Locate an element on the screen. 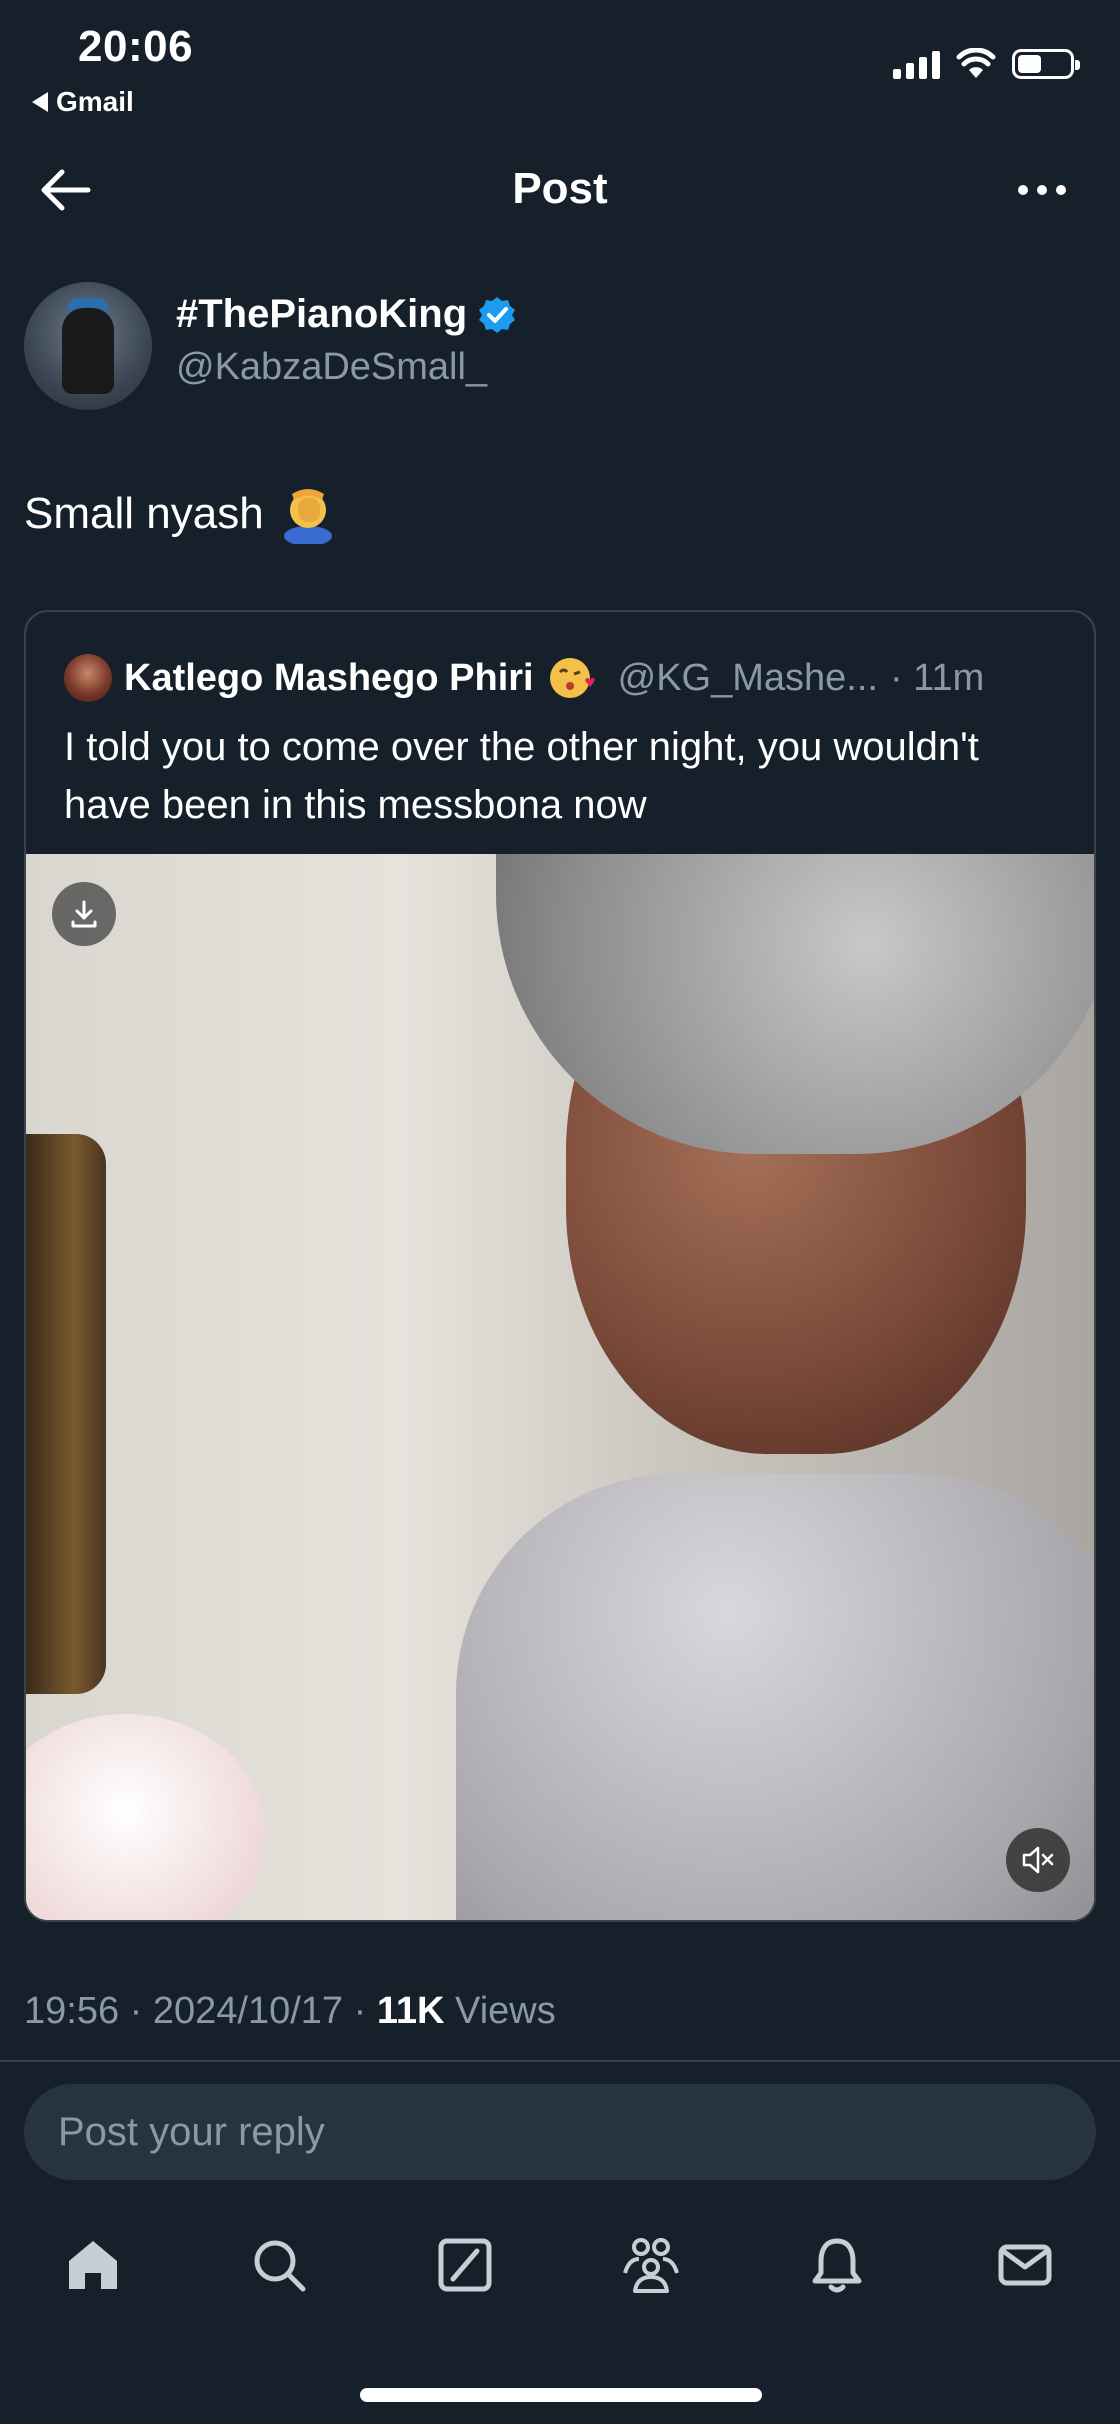 This screenshot has height=2424, width=1120. avatar is located at coordinates (88, 346).